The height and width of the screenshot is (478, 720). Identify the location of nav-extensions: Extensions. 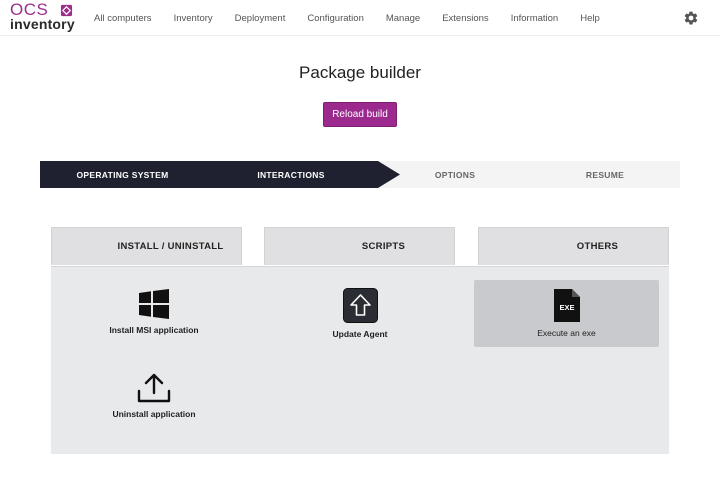
(465, 18).